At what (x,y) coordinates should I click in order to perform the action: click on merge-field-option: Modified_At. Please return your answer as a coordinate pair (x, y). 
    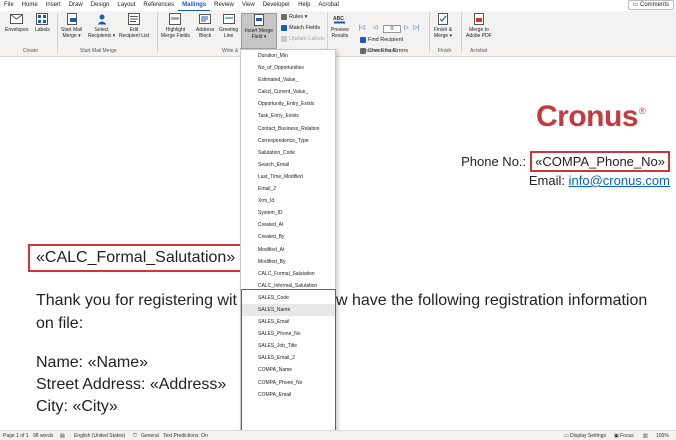
    Looking at the image, I should click on (288, 250).